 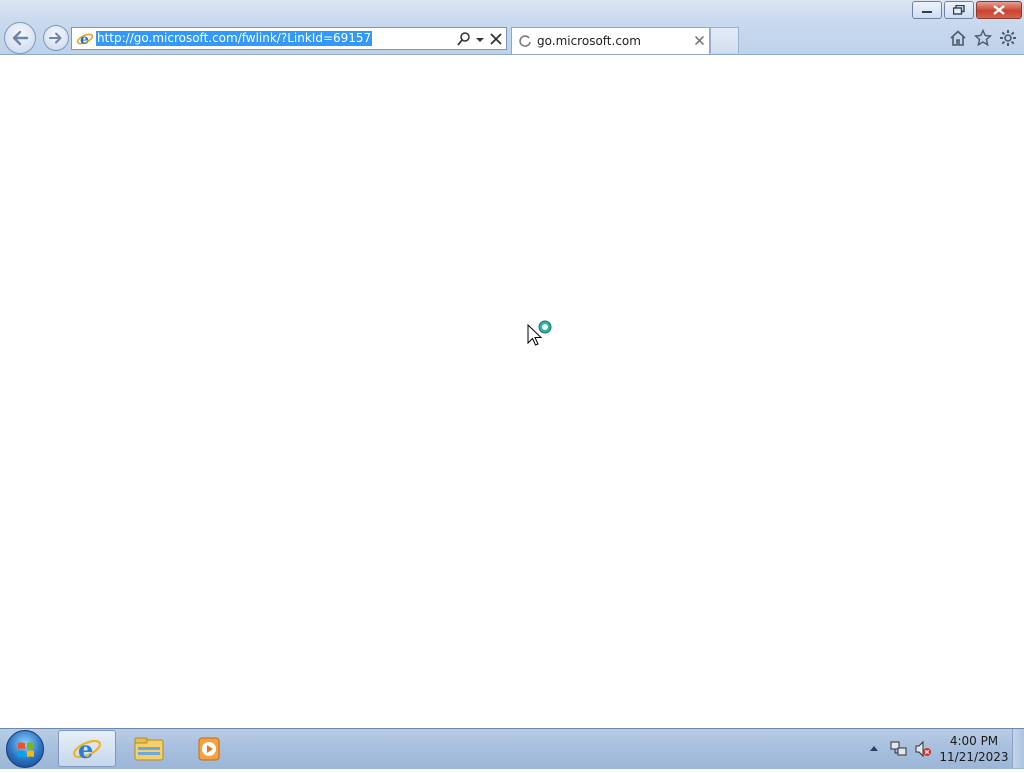 I want to click on show-desktop-button, so click(x=1018, y=748).